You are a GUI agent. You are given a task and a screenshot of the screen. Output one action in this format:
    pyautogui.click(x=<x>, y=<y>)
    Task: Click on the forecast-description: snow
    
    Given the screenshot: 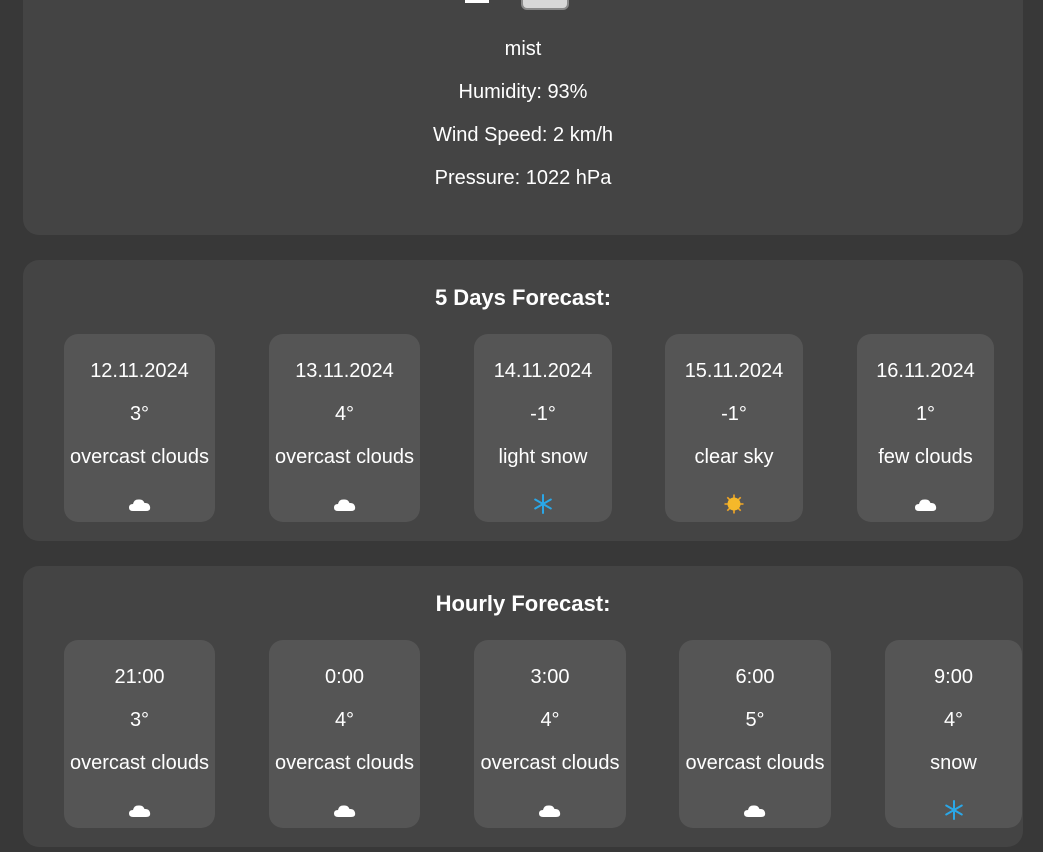 What is the action you would take?
    pyautogui.click(x=953, y=763)
    